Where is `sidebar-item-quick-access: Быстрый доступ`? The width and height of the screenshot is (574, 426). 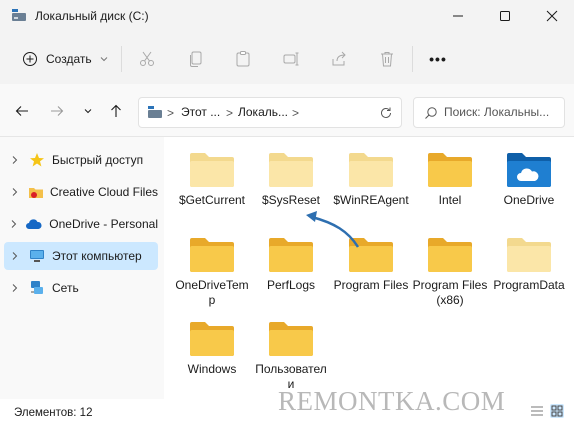
sidebar-item-quick-access: Быстрый доступ is located at coordinates (81, 160).